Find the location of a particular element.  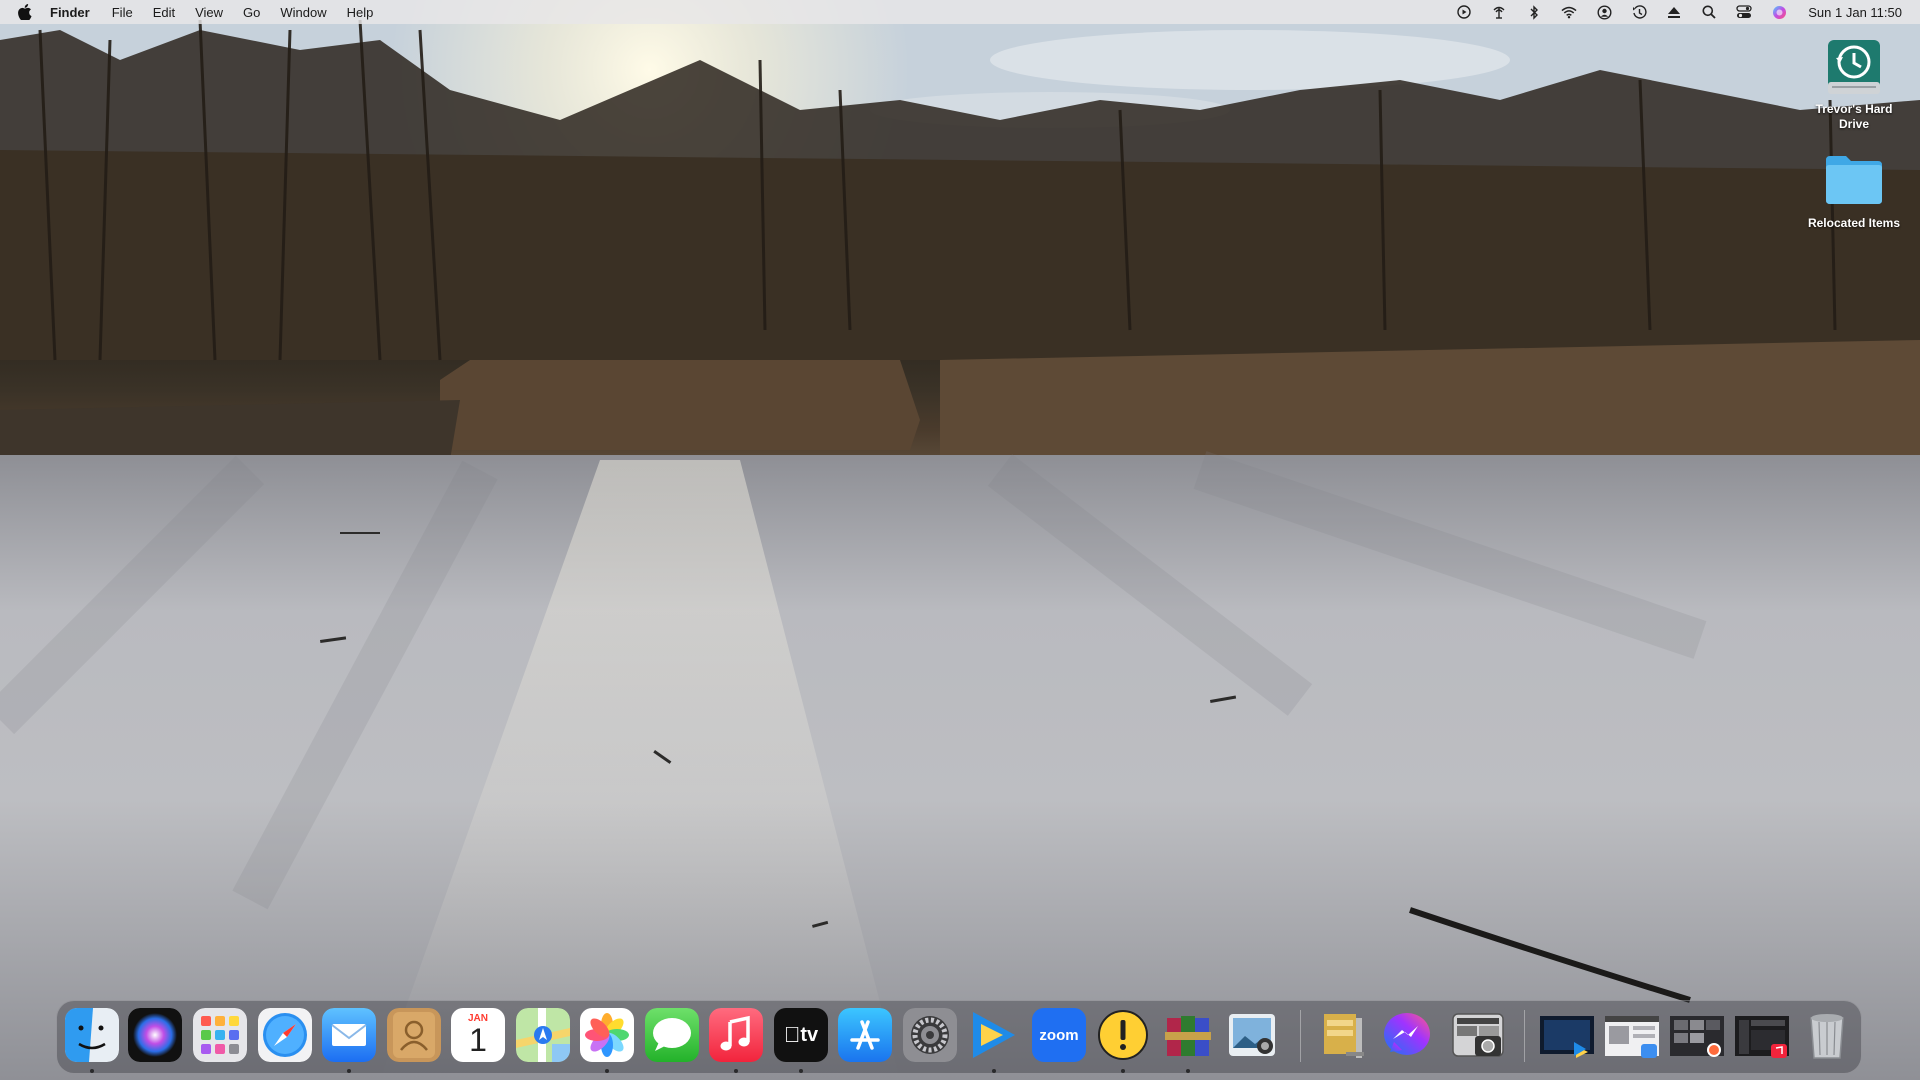

preview-icon is located at coordinates (1252, 1035).